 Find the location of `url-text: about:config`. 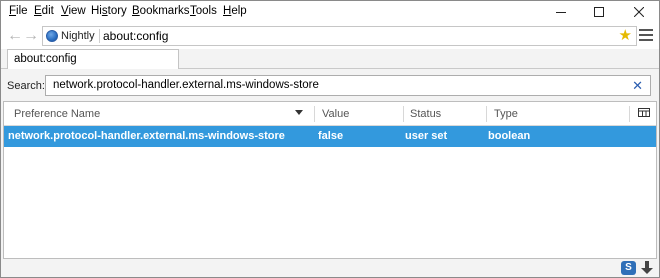

url-text: about:config is located at coordinates (135, 36).